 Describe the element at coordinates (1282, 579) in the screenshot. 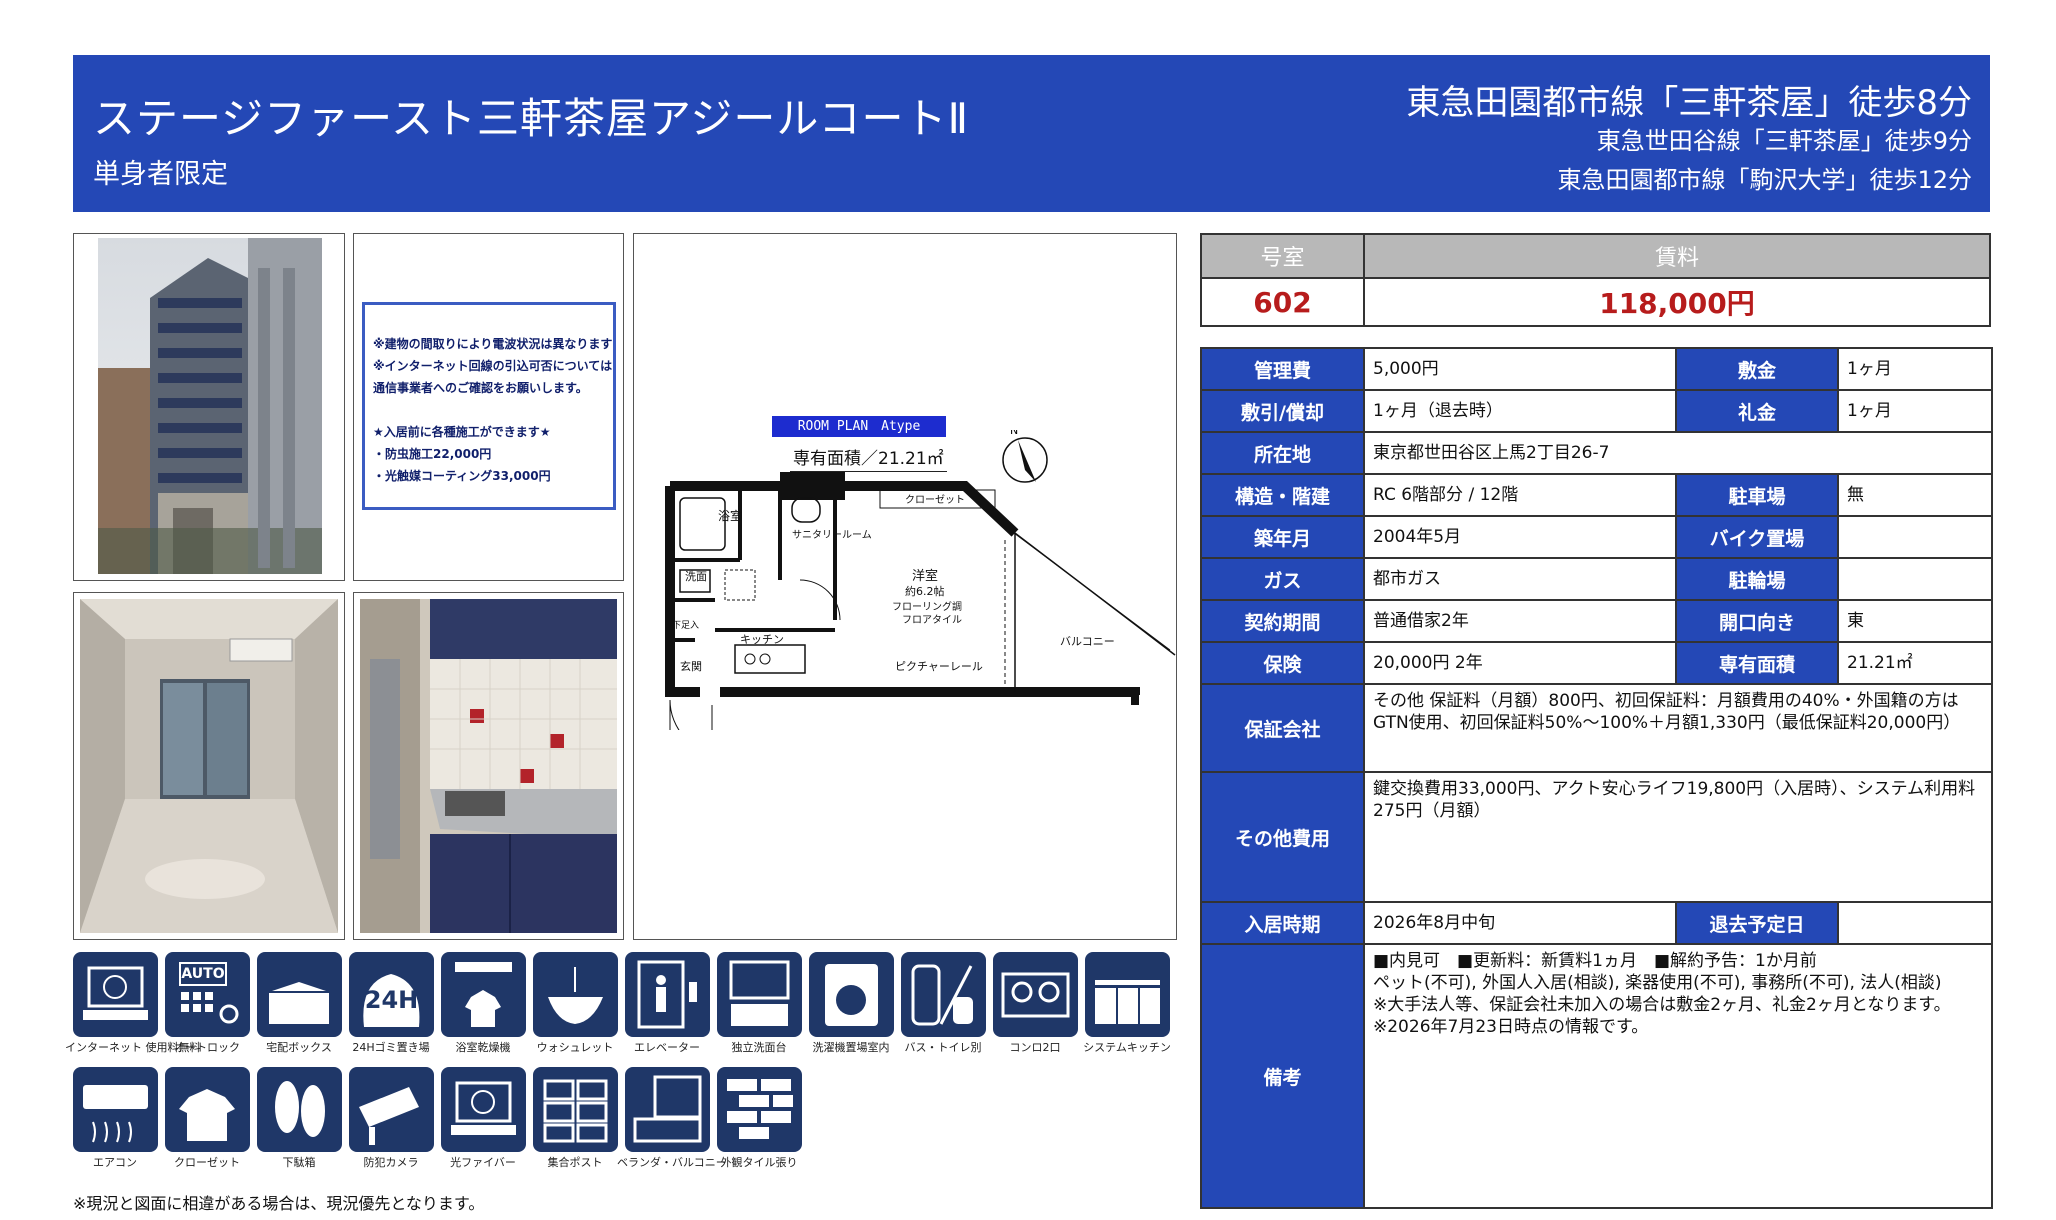

I see `gas-label: ガス` at that location.